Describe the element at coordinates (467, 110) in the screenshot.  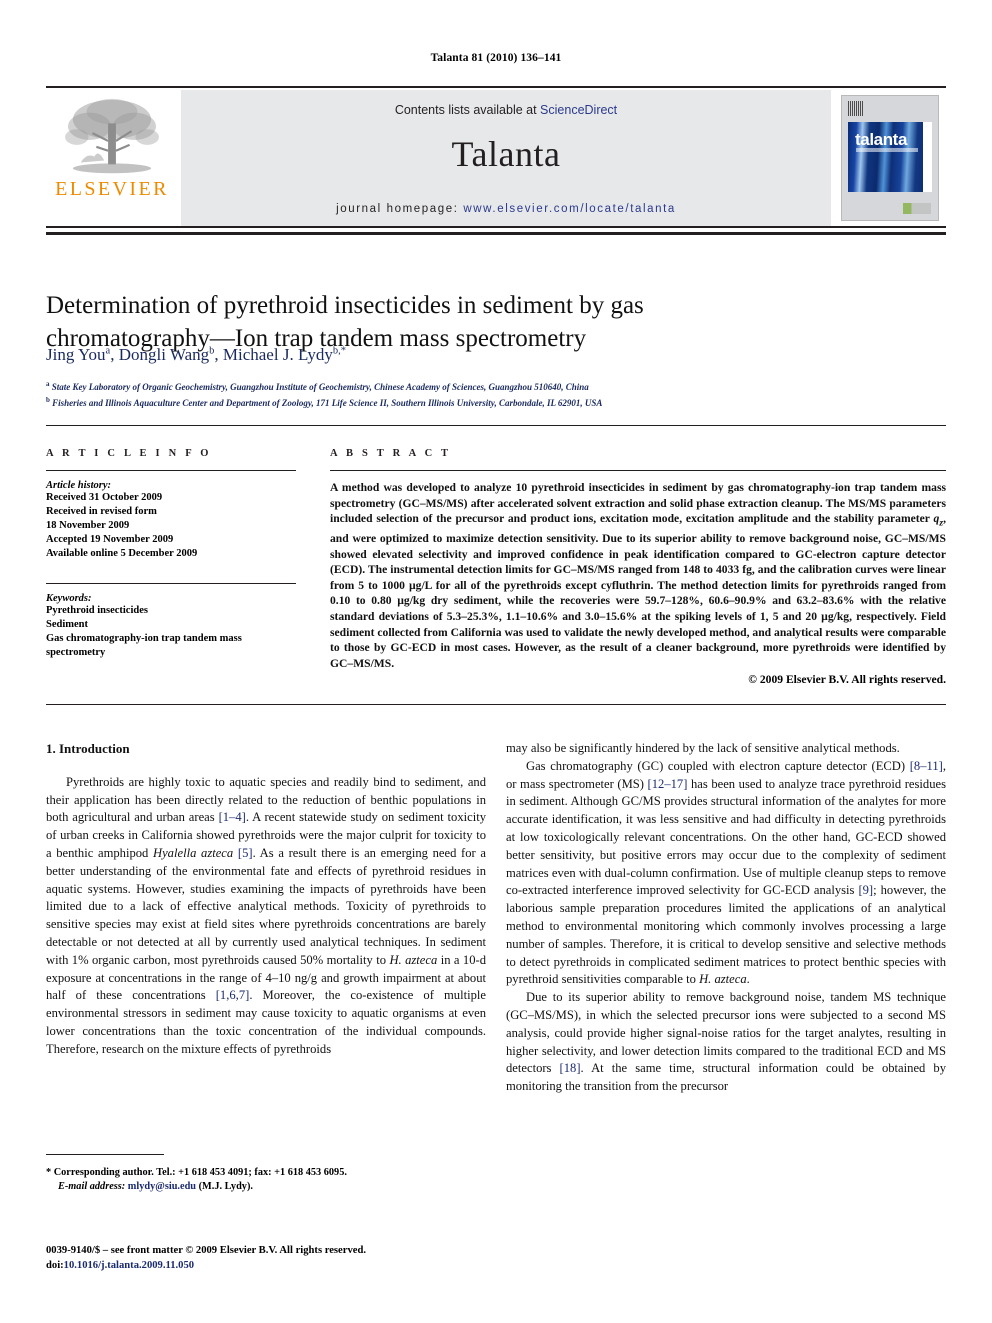
I see `contents-prefix: Contents lists available at` at that location.